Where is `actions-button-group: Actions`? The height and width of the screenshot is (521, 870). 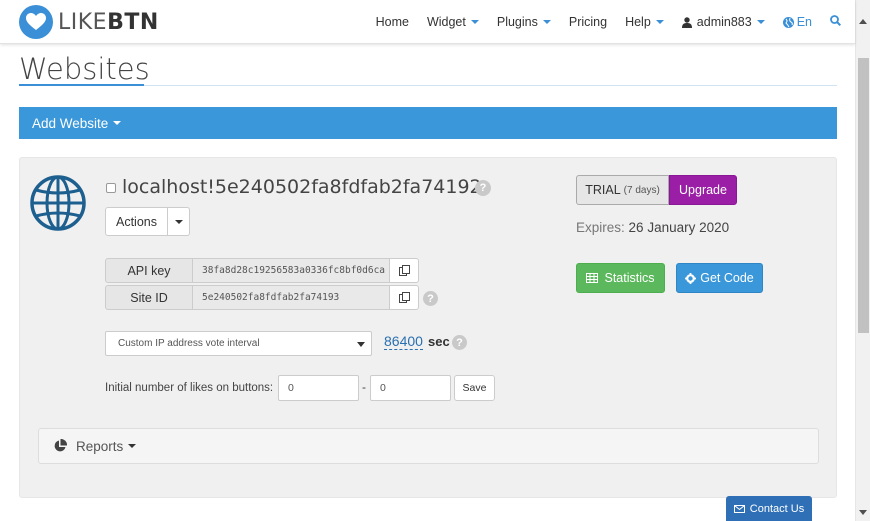 actions-button-group: Actions is located at coordinates (147, 221).